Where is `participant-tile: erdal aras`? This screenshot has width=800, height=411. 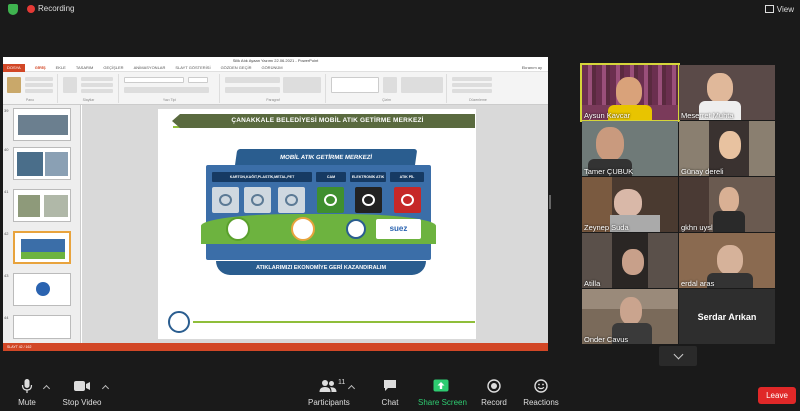 participant-tile: erdal aras is located at coordinates (727, 260).